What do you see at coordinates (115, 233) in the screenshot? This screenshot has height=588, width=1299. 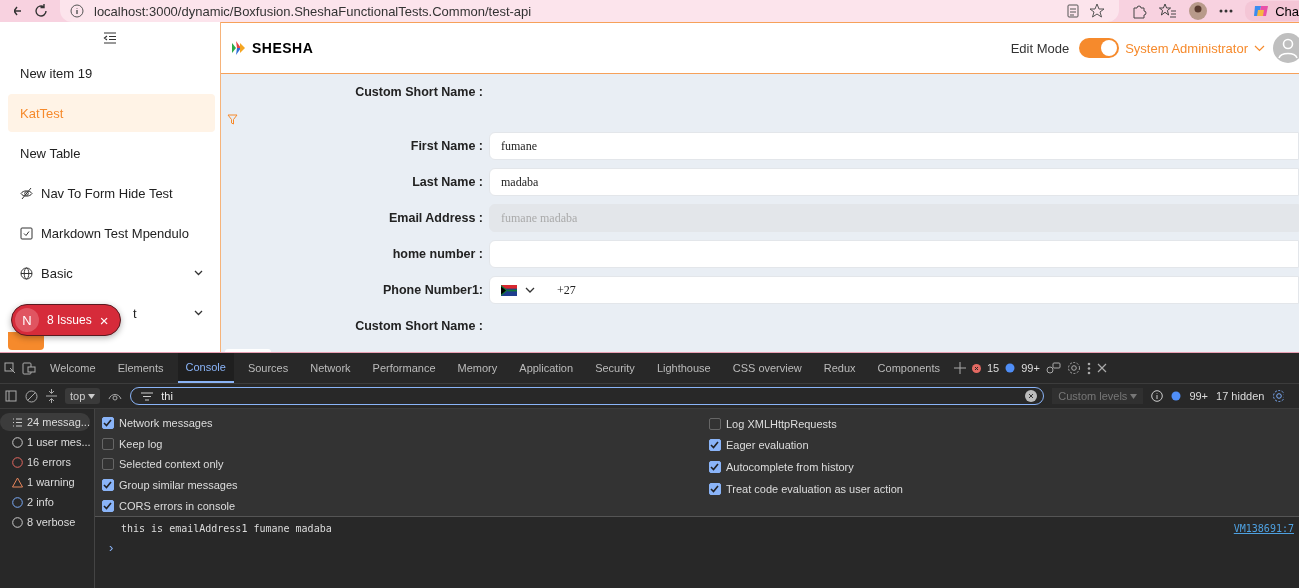 I see `sidebar-item-label: Markdown Test Mpendulo` at bounding box center [115, 233].